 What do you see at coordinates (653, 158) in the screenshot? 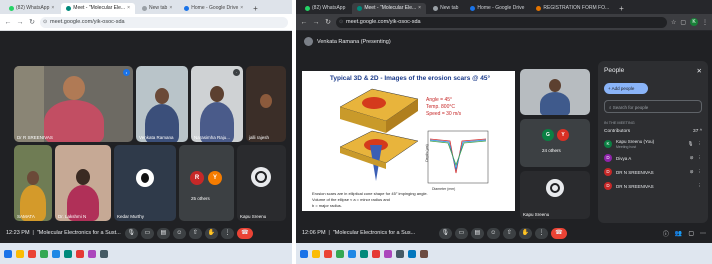
I see `person-row: D Divya A ⊘ ⋮` at bounding box center [653, 158].